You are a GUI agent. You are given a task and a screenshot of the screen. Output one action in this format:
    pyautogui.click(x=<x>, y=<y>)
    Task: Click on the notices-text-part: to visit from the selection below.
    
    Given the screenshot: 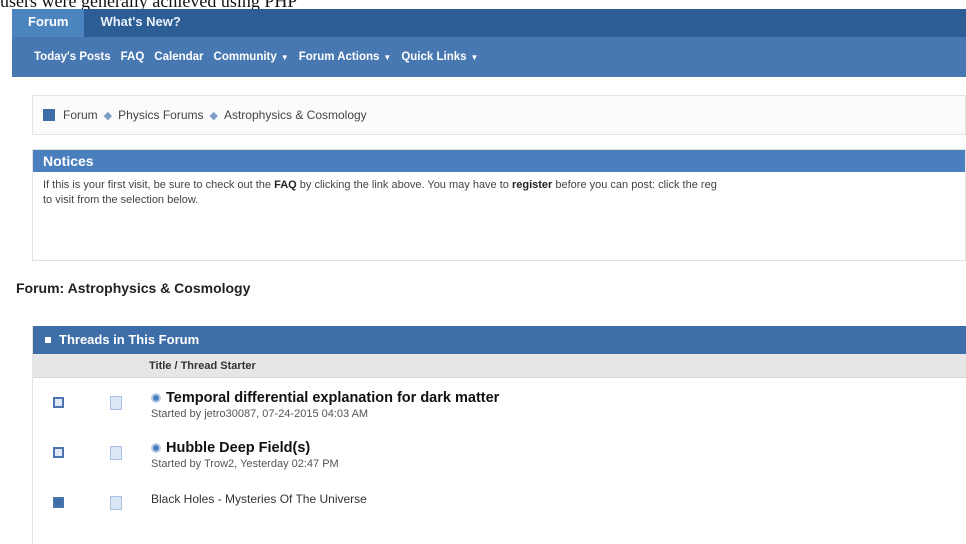 What is the action you would take?
    pyautogui.click(x=121, y=200)
    